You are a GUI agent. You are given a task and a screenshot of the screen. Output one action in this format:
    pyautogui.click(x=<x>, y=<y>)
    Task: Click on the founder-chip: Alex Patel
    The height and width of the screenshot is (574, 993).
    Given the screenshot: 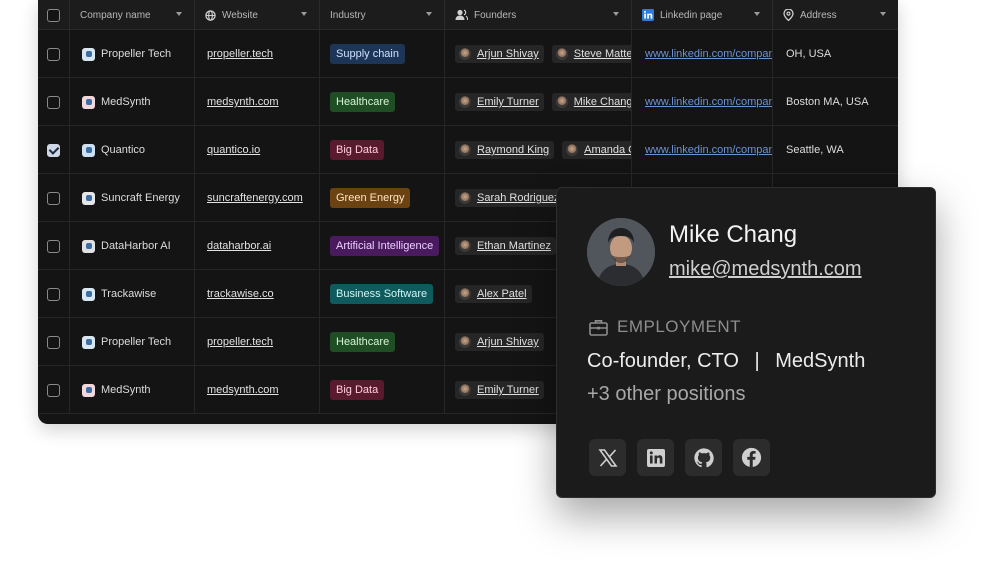 What is the action you would take?
    pyautogui.click(x=493, y=294)
    